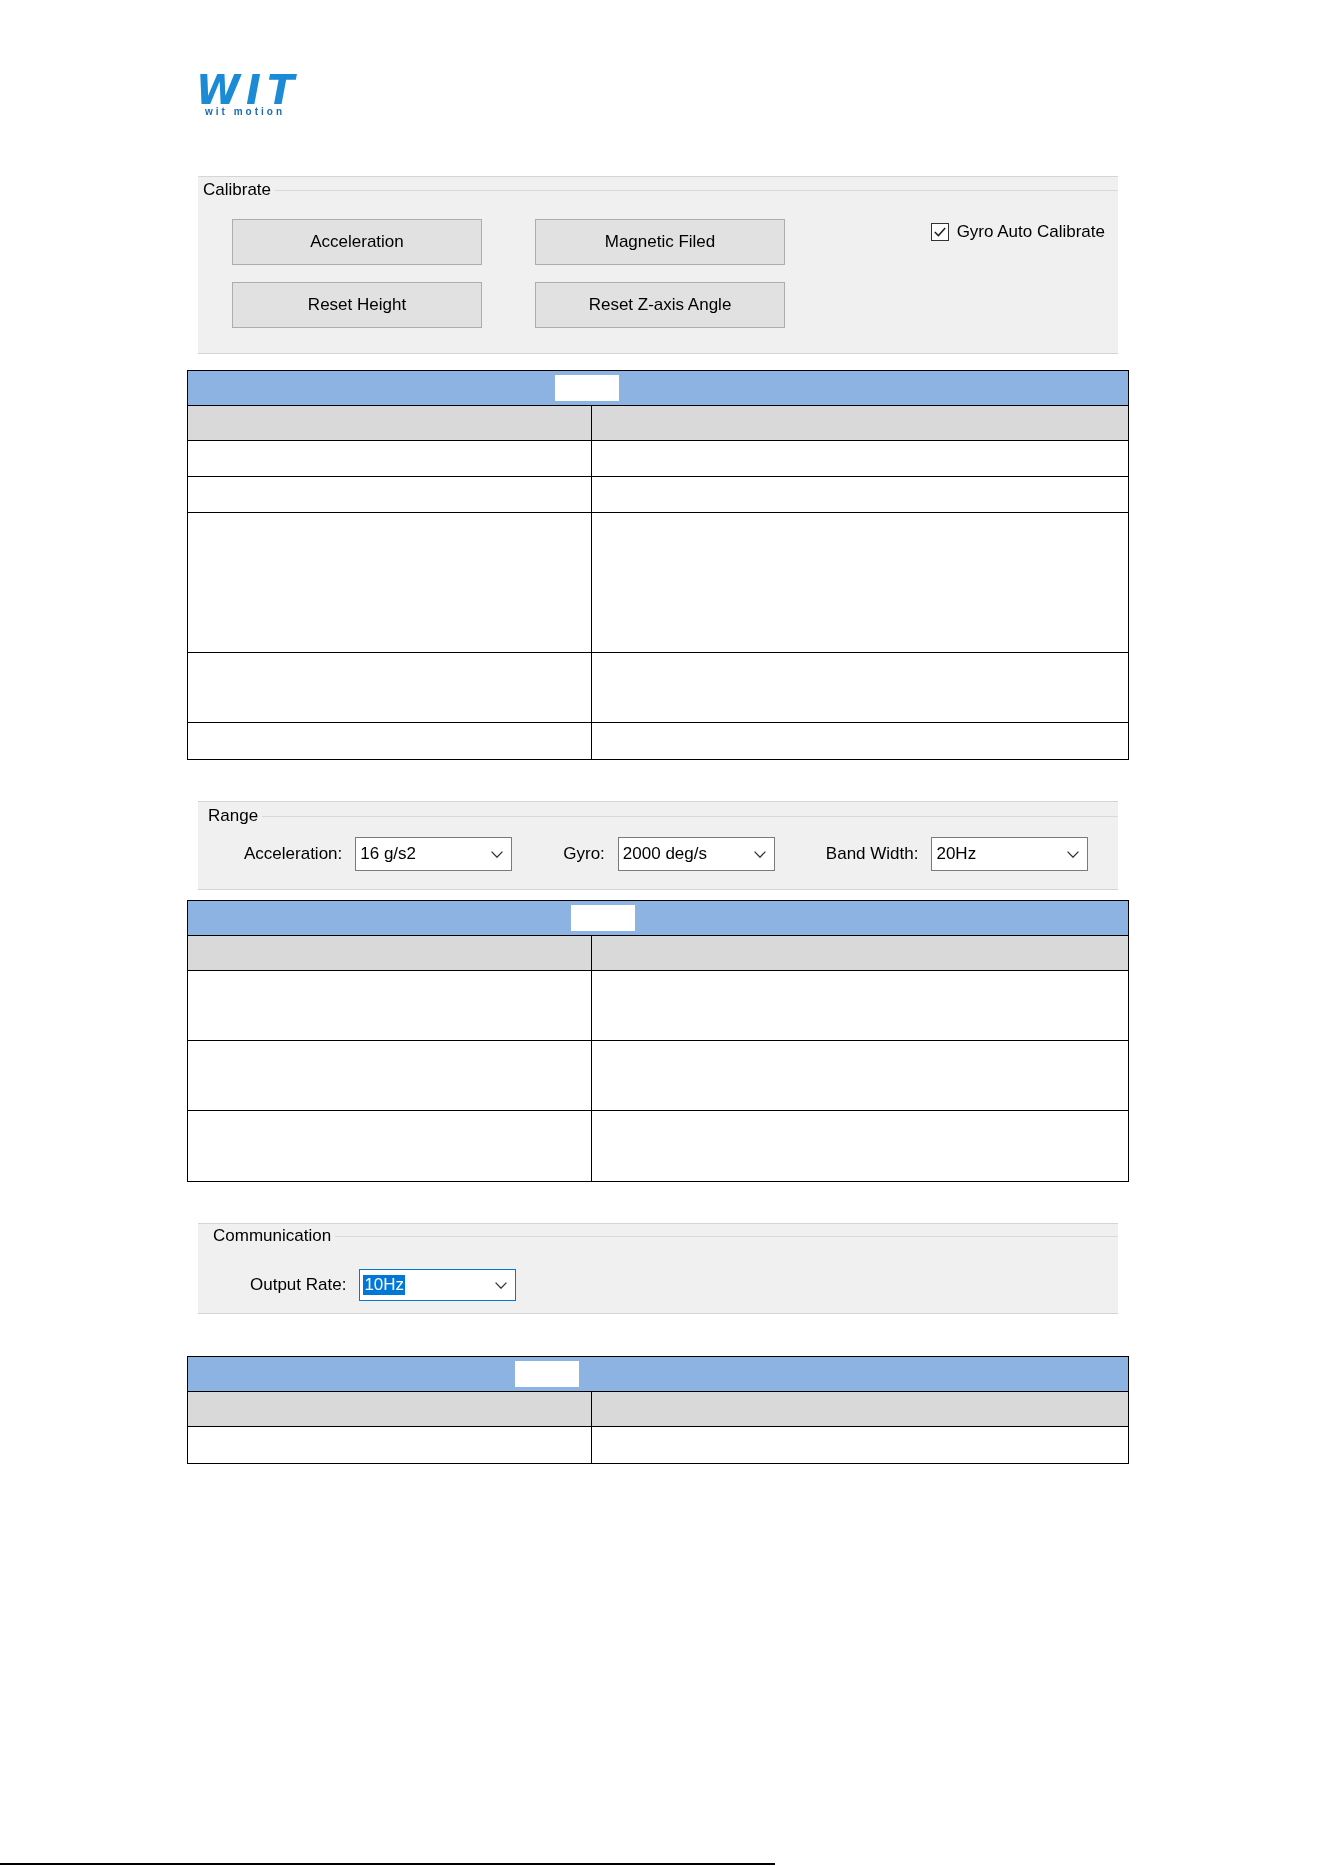 The image size is (1318, 1866). Describe the element at coordinates (1030, 232) in the screenshot. I see `checkbox-label: Gyro Auto Calibrate` at that location.